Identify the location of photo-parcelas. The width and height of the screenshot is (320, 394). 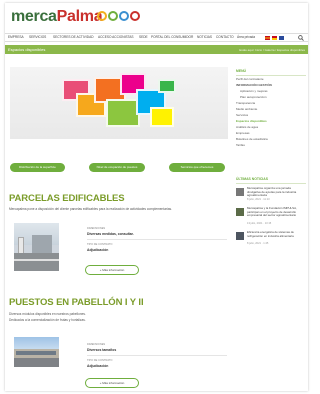
(36, 247).